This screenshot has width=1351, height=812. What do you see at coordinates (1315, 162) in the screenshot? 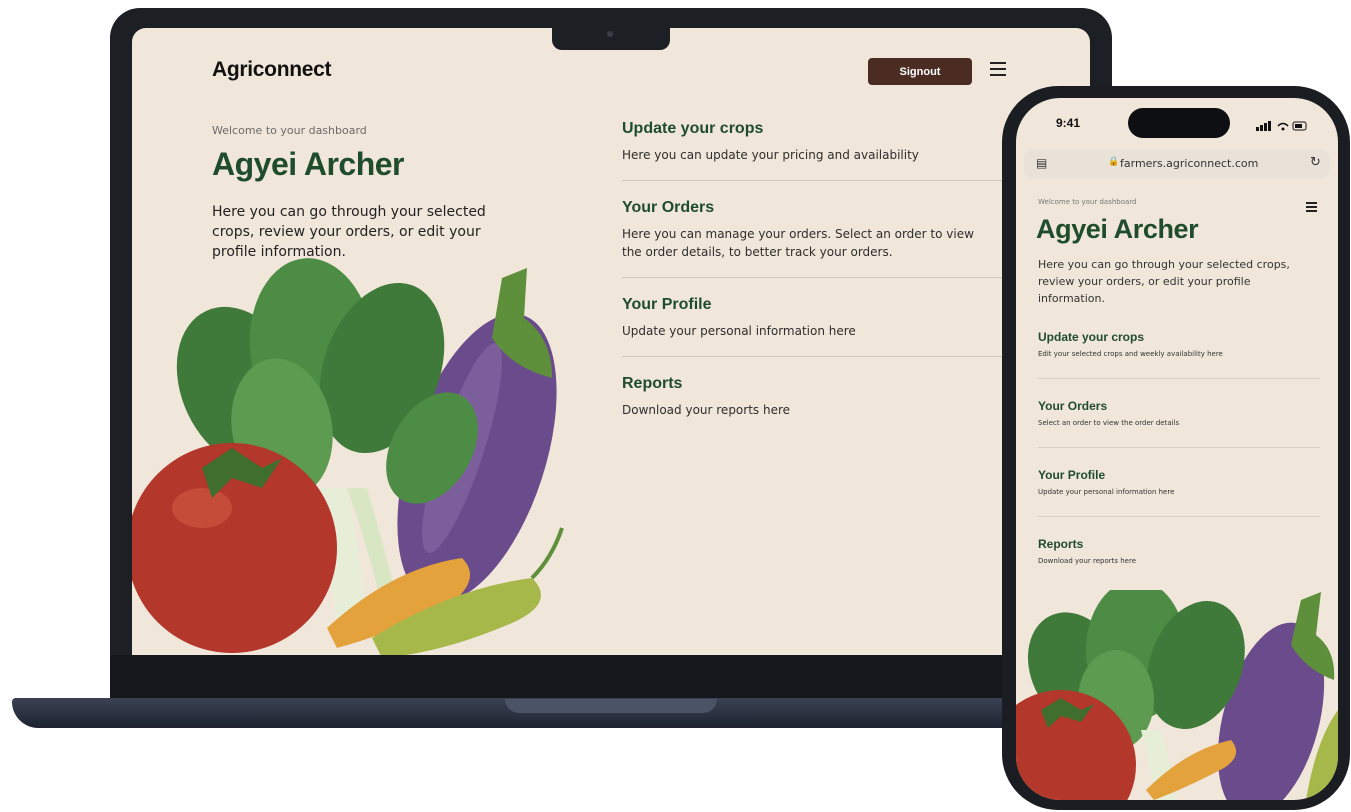
I see `reload-icon: ↻` at bounding box center [1315, 162].